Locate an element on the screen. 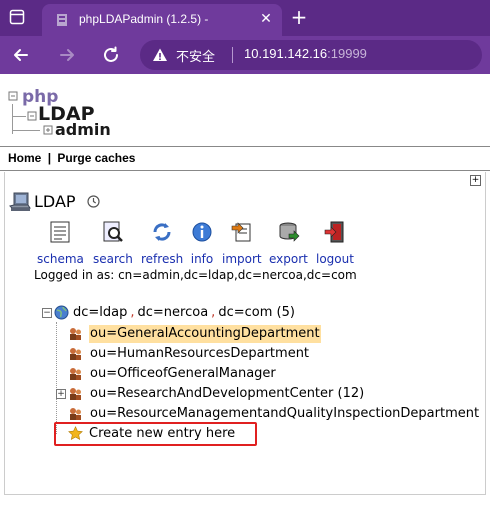  logout-action: logout is located at coordinates (335, 243).